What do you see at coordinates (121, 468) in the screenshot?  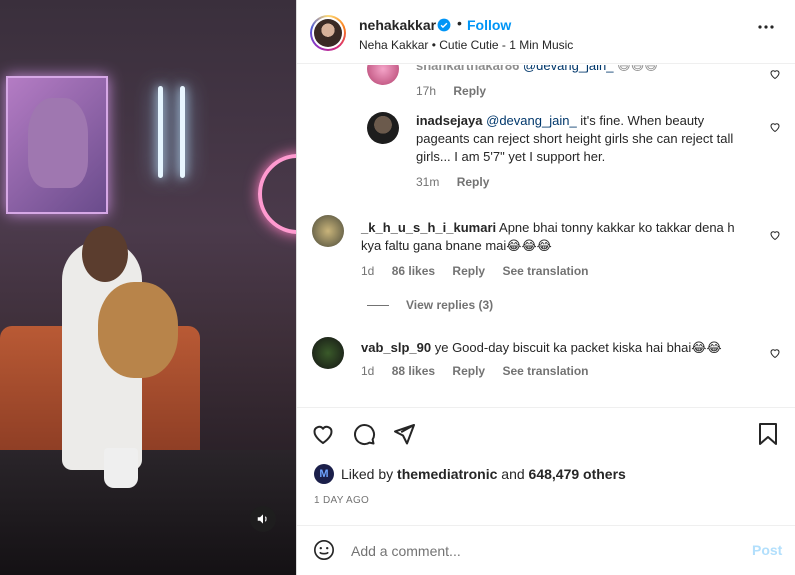 I see `boot` at bounding box center [121, 468].